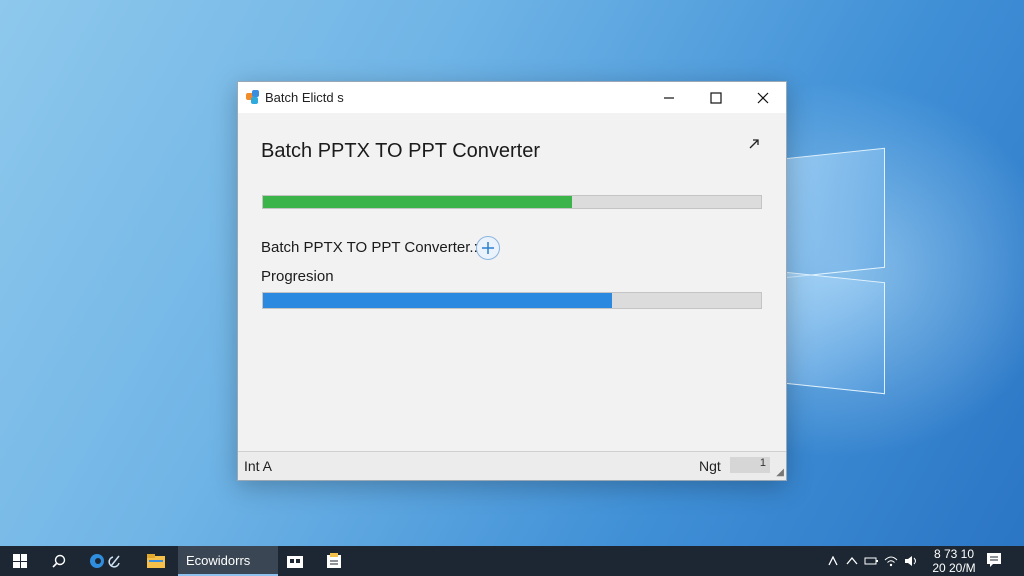  I want to click on maximize-button, so click(716, 97).